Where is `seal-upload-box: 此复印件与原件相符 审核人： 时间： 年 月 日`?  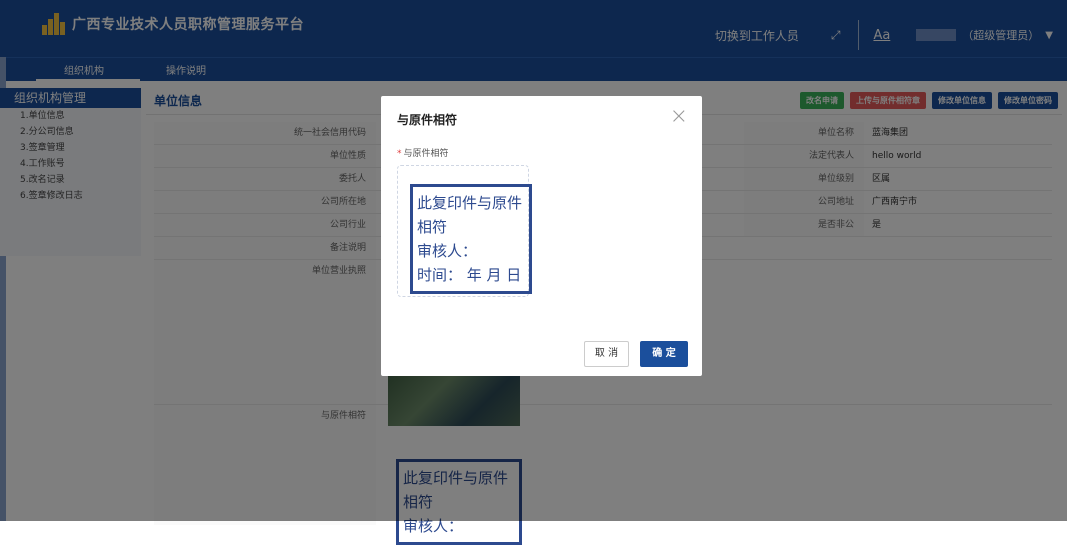 seal-upload-box: 此复印件与原件相符 审核人： 时间： 年 月 日 is located at coordinates (464, 231).